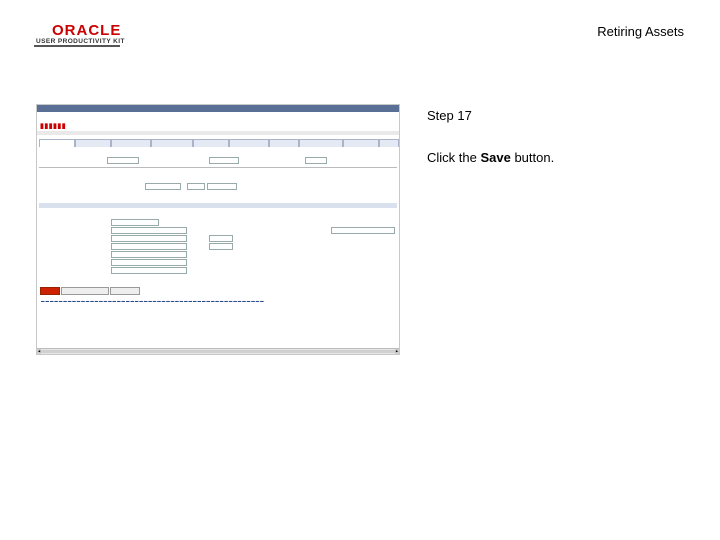 Image resolution: width=720 pixels, height=540 pixels. Describe the element at coordinates (218, 133) in the screenshot. I see `app-menu-bar` at that location.